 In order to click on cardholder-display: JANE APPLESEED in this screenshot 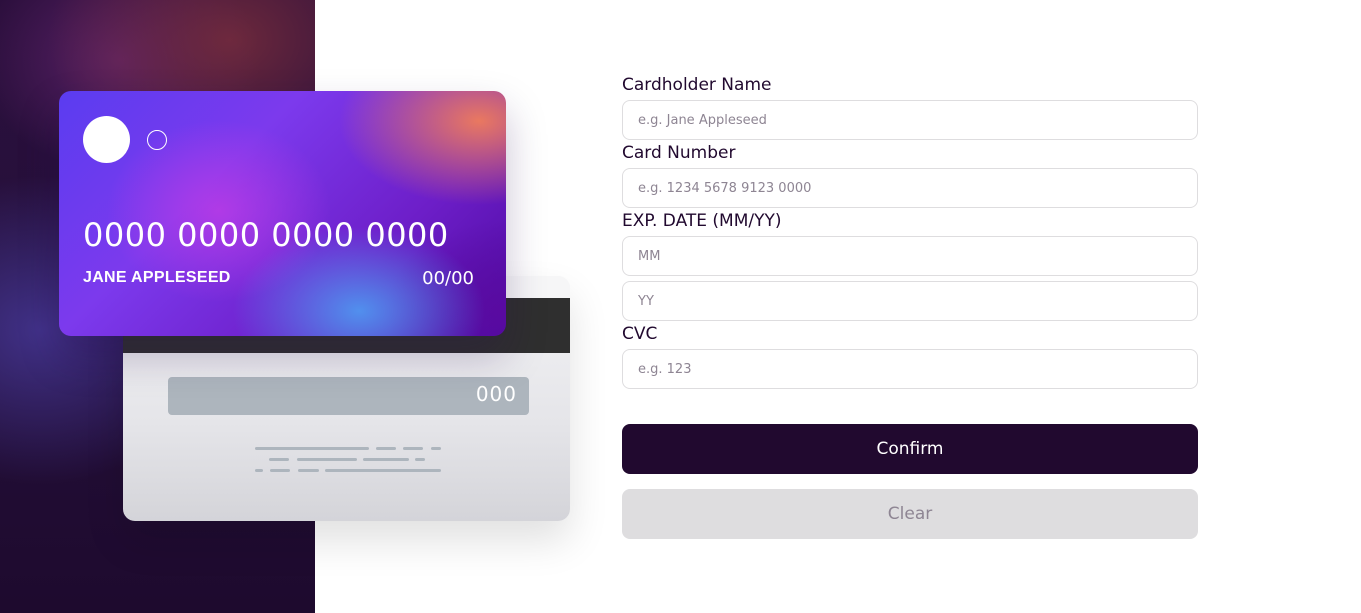, I will do `click(157, 277)`.